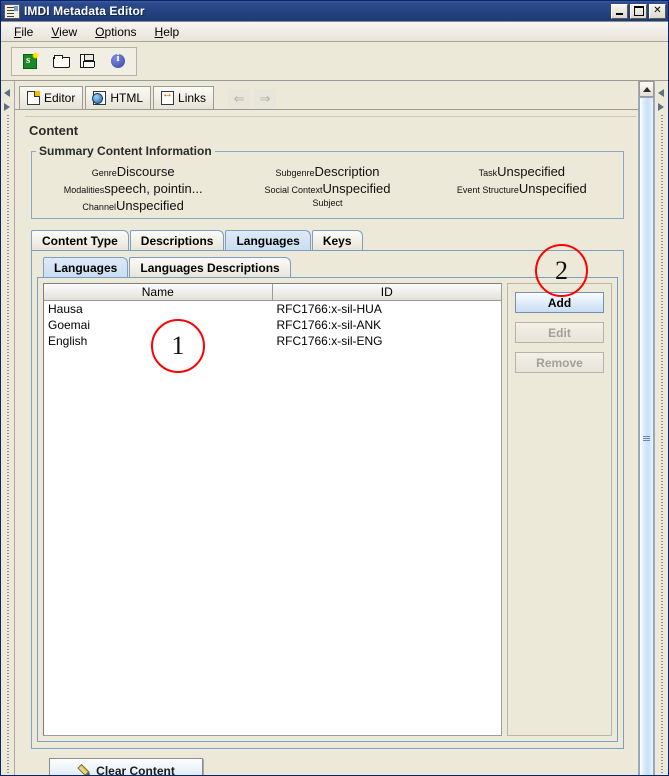  Describe the element at coordinates (8, 445) in the screenshot. I see `split-grip` at that location.